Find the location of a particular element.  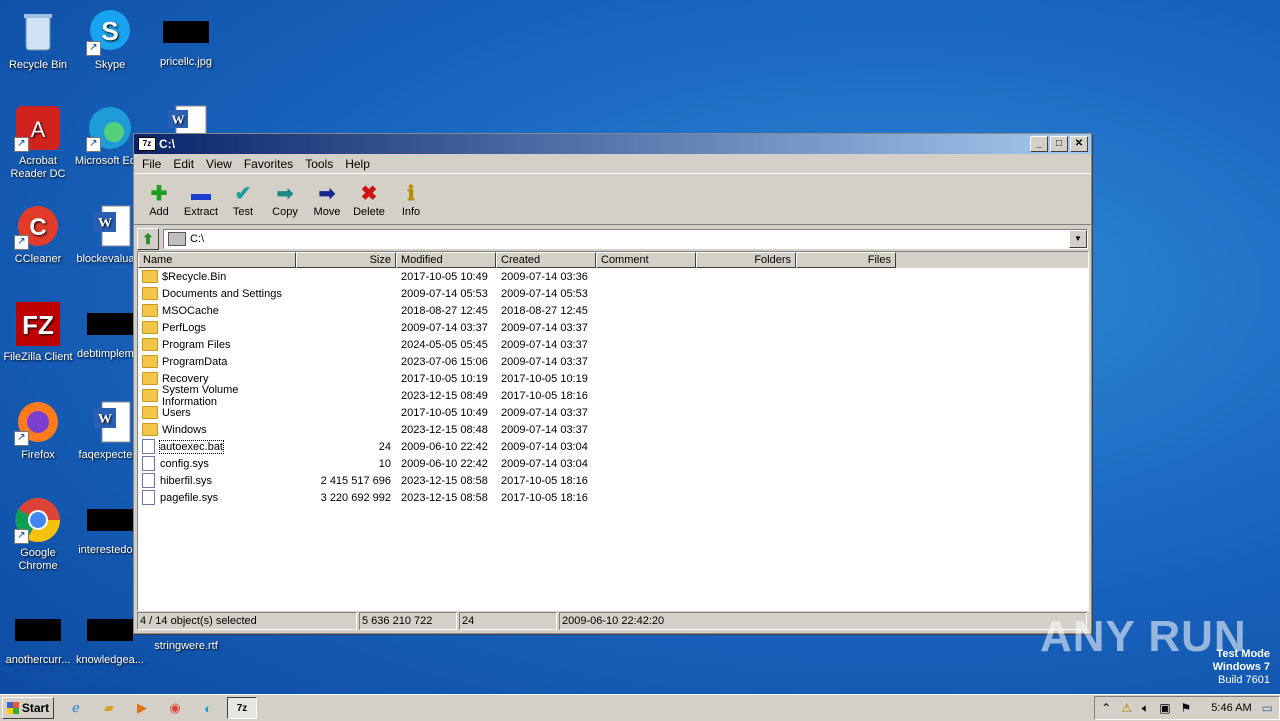

flag-icon: ⚑ is located at coordinates (1186, 708).